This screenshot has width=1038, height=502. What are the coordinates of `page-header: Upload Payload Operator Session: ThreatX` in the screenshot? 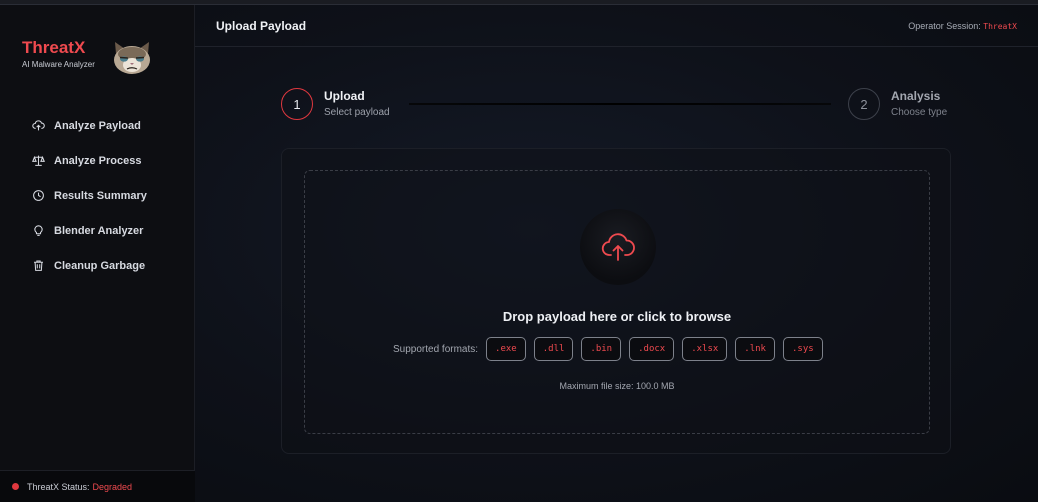 It's located at (616, 26).